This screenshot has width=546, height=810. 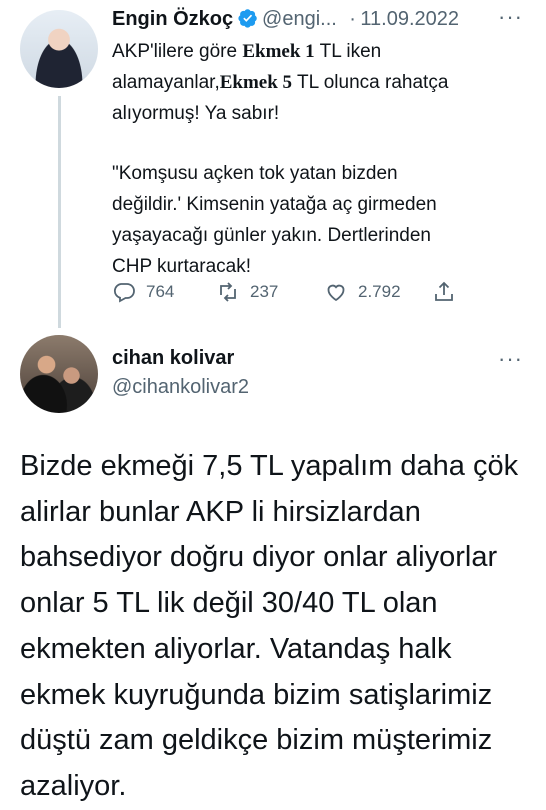 What do you see at coordinates (59, 49) in the screenshot?
I see `avatar-engin-ozkoc` at bounding box center [59, 49].